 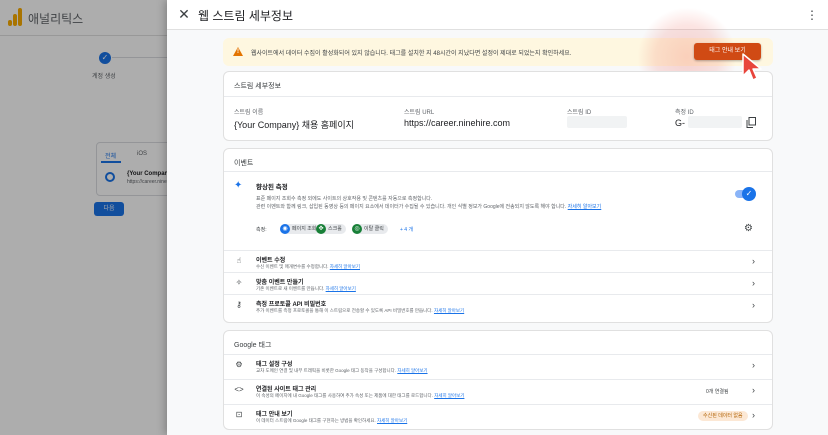 I want to click on enhanced-measurement-title: 향상된 측정, so click(x=272, y=187).